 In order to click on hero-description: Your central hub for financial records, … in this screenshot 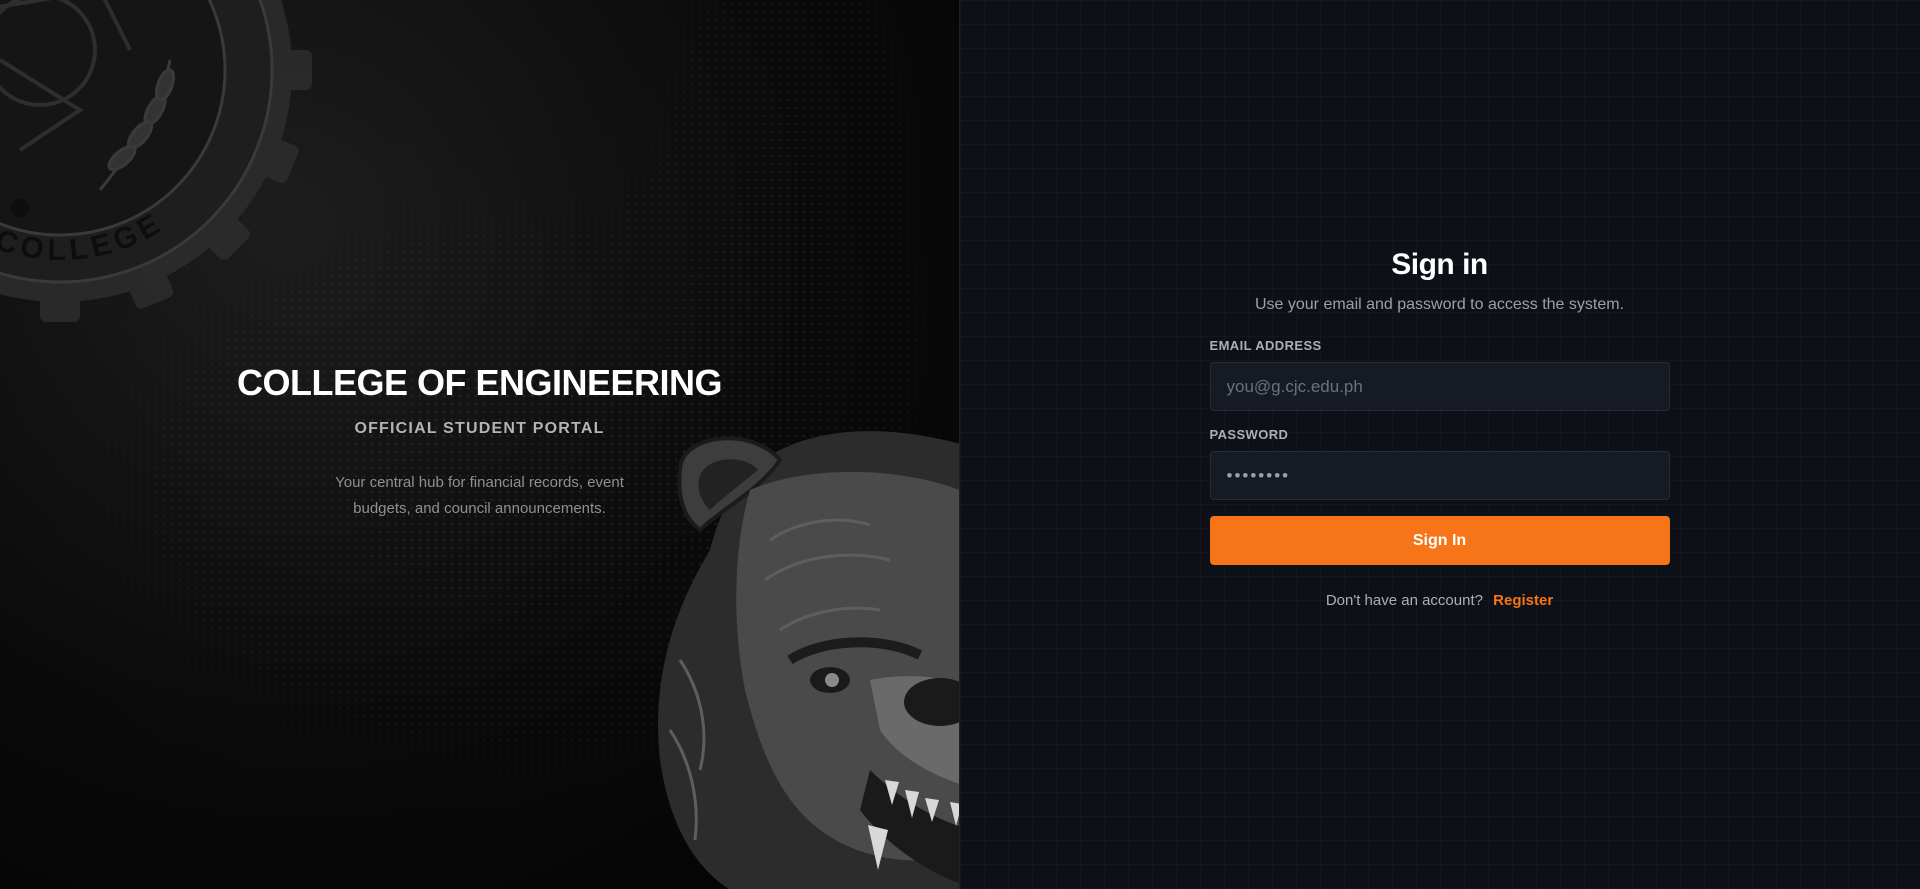, I will do `click(479, 495)`.